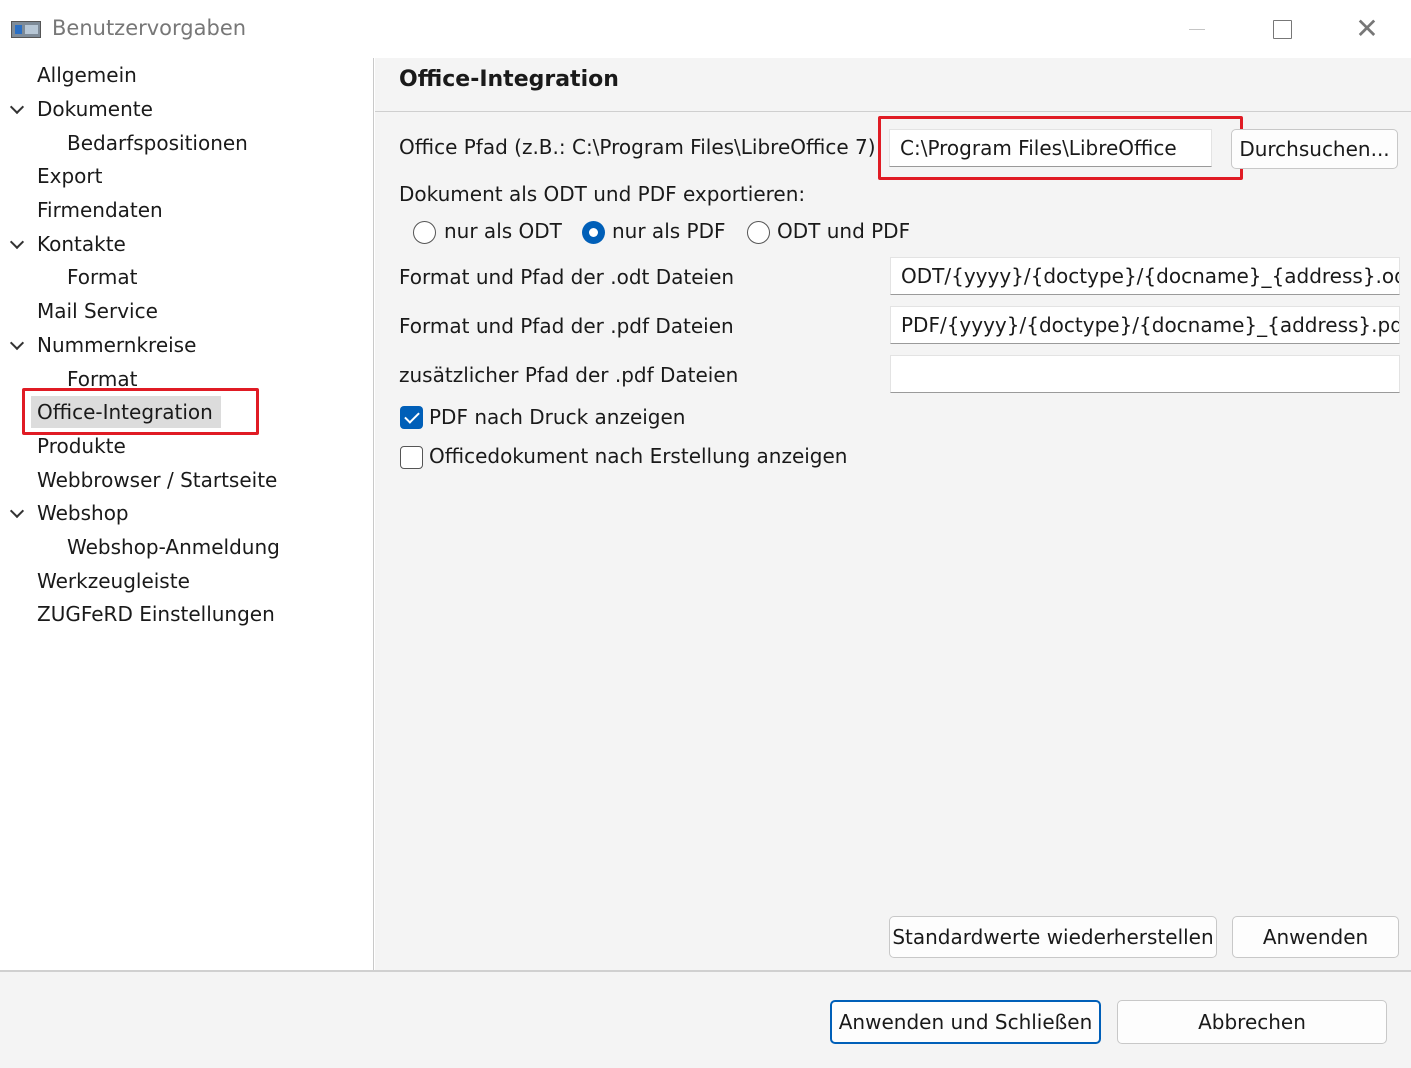 Image resolution: width=1411 pixels, height=1068 pixels. What do you see at coordinates (87, 75) in the screenshot?
I see `tree-item-allgemein: Allgemein` at bounding box center [87, 75].